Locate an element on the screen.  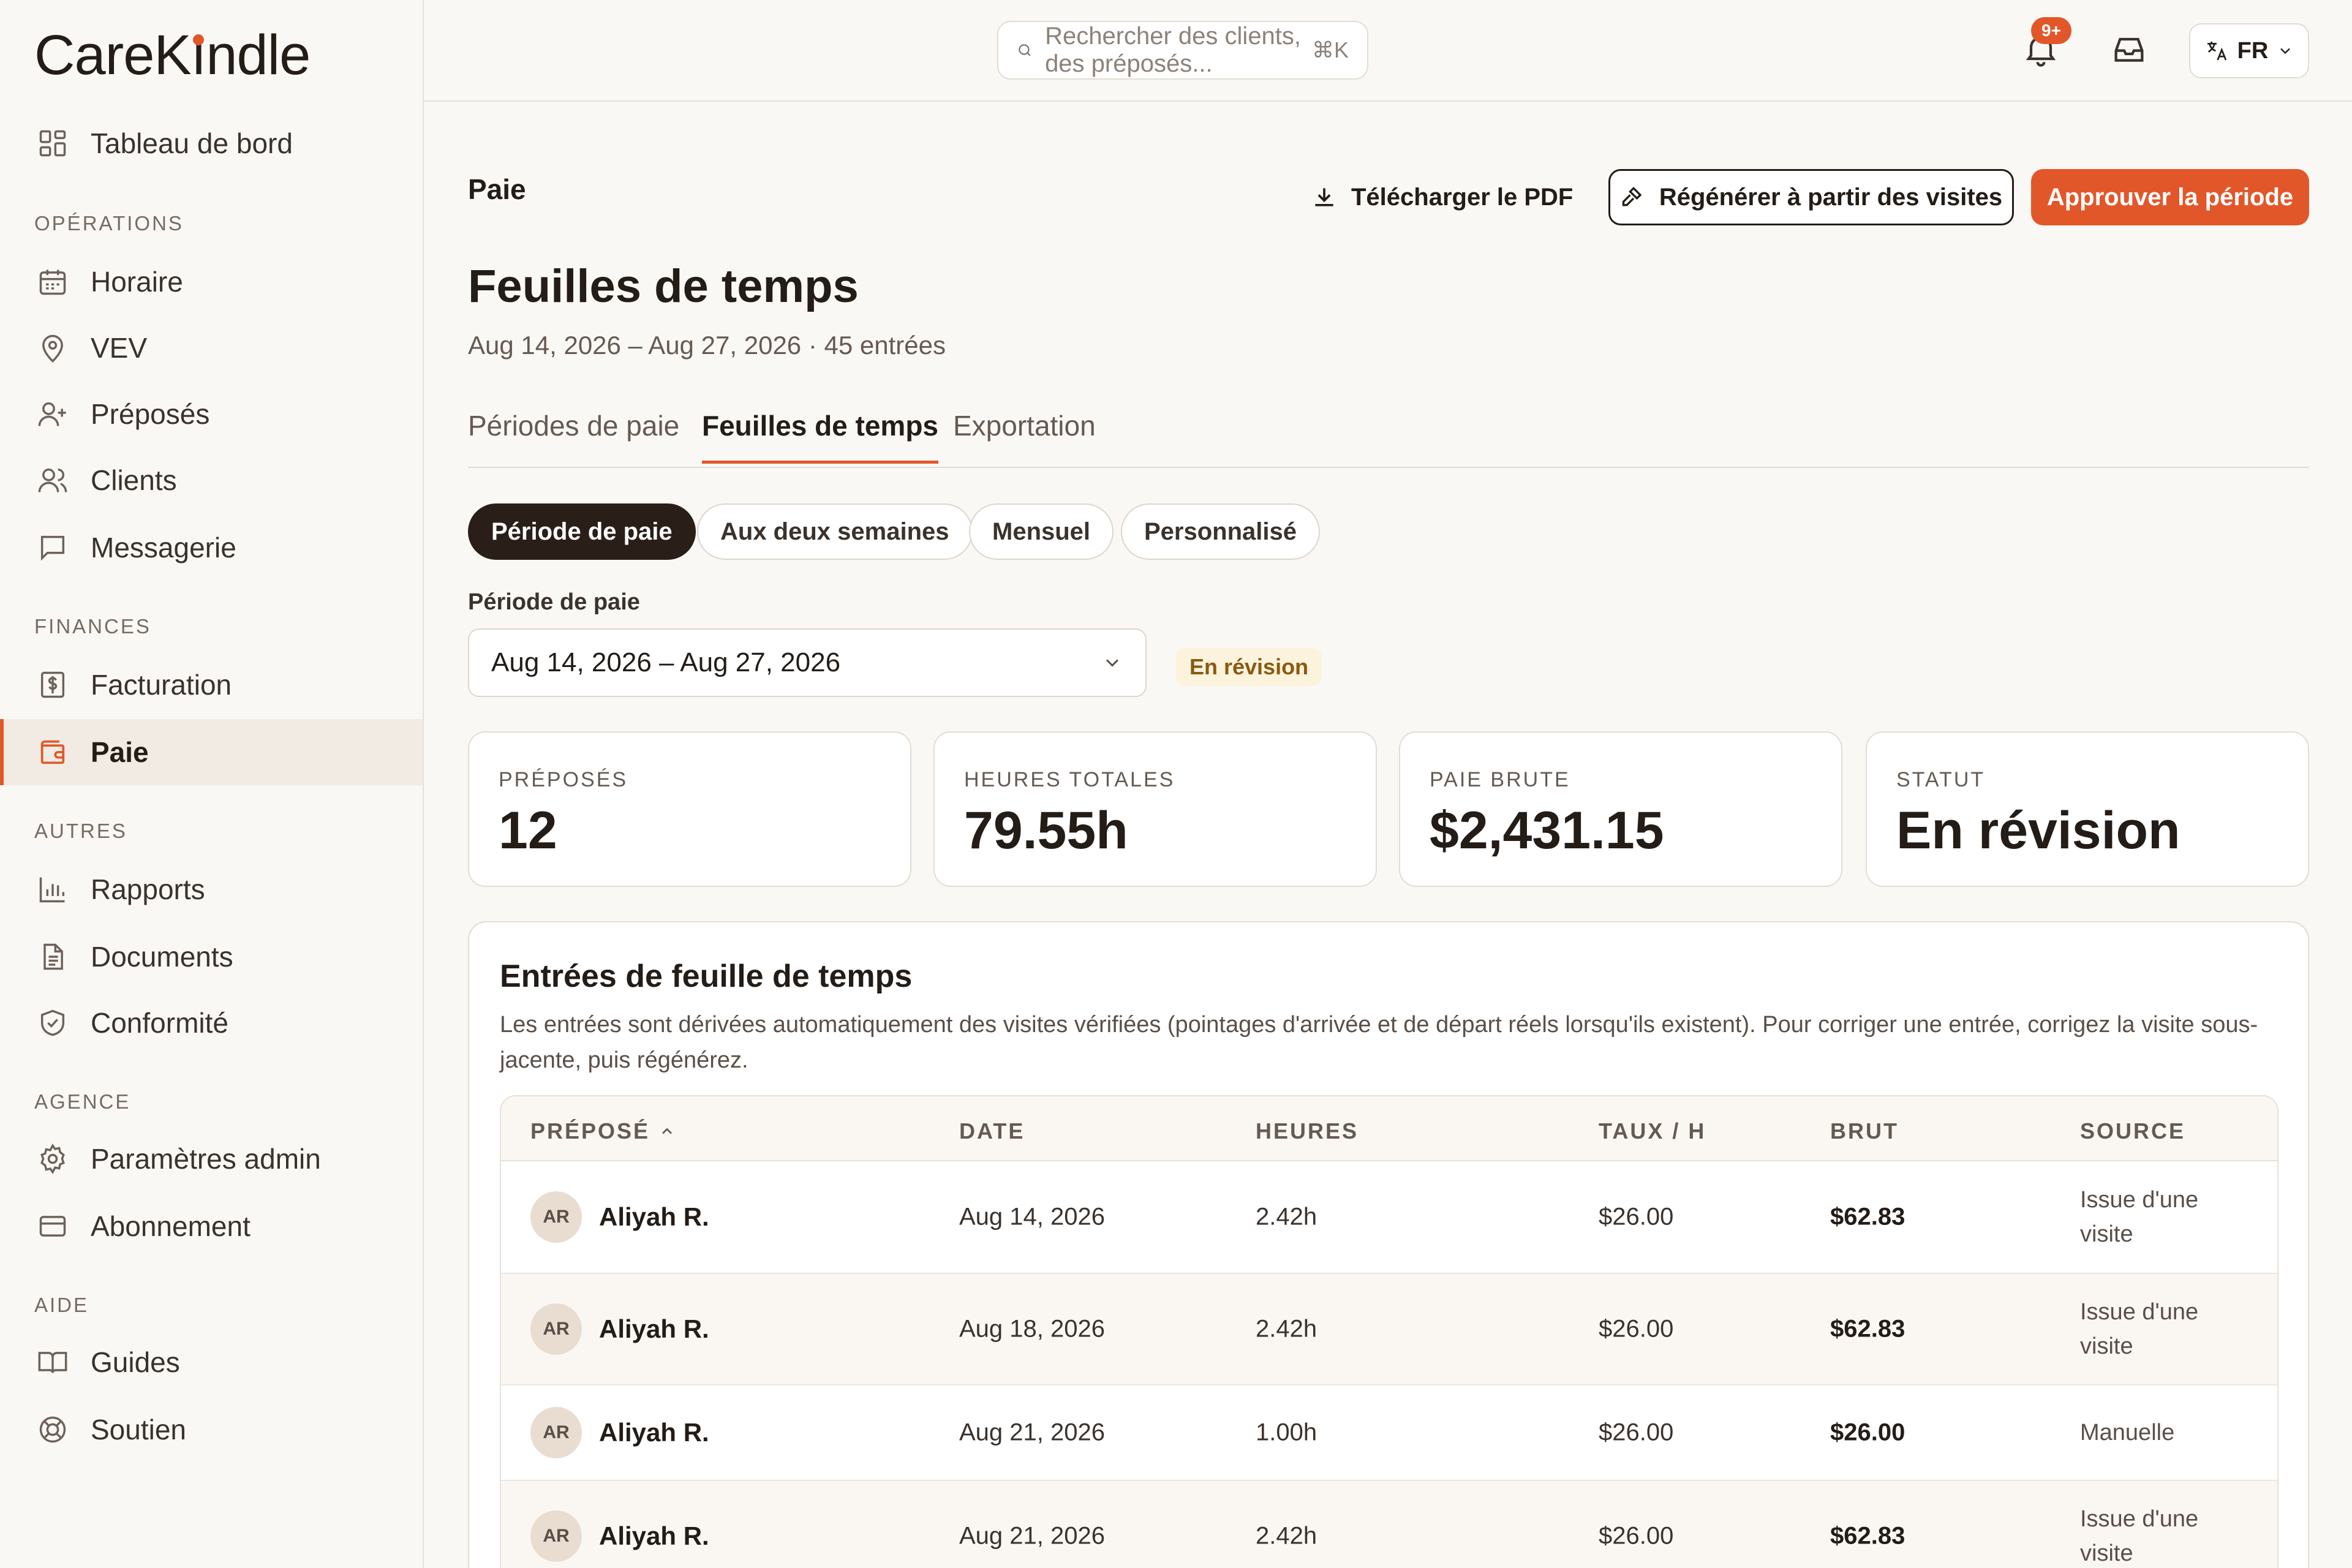
approve-period-button: Approuver la période is located at coordinates (2170, 197).